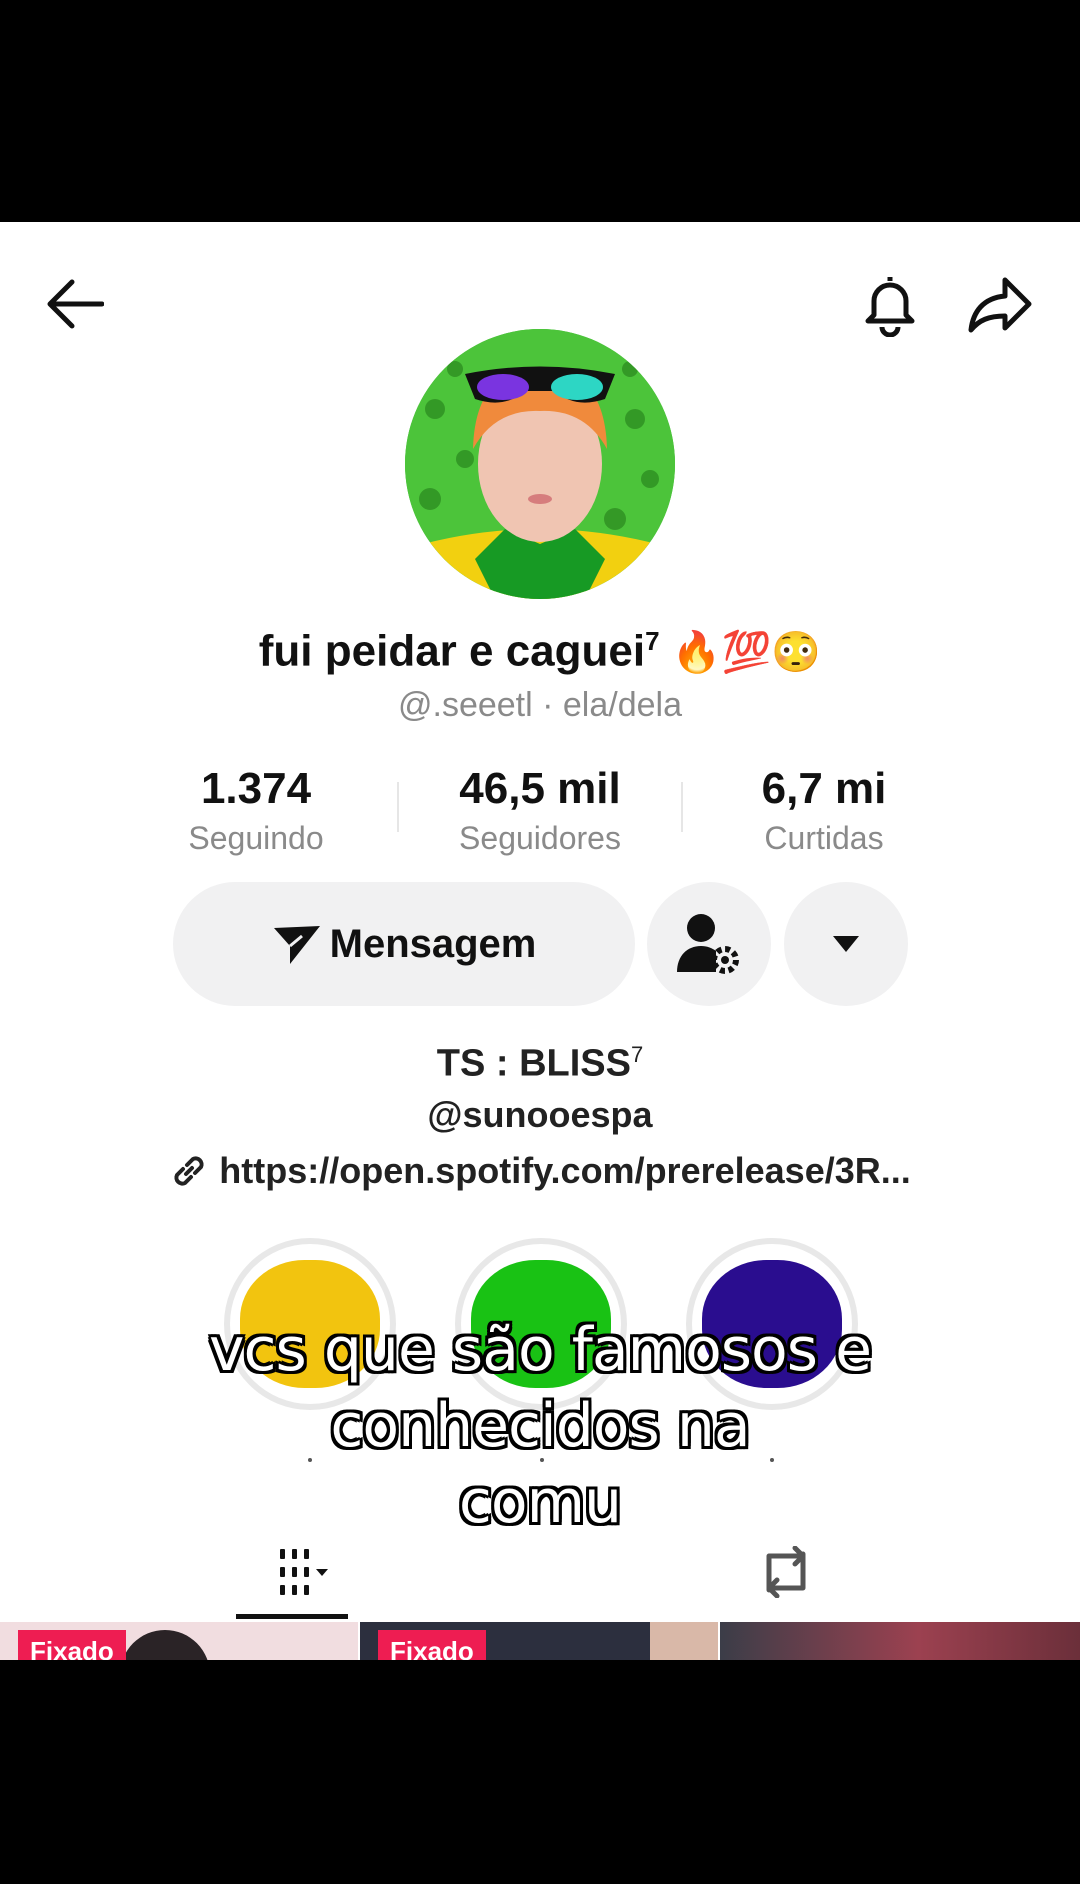 The height and width of the screenshot is (1884, 1080). Describe the element at coordinates (189, 1171) in the screenshot. I see `link-icon` at that location.